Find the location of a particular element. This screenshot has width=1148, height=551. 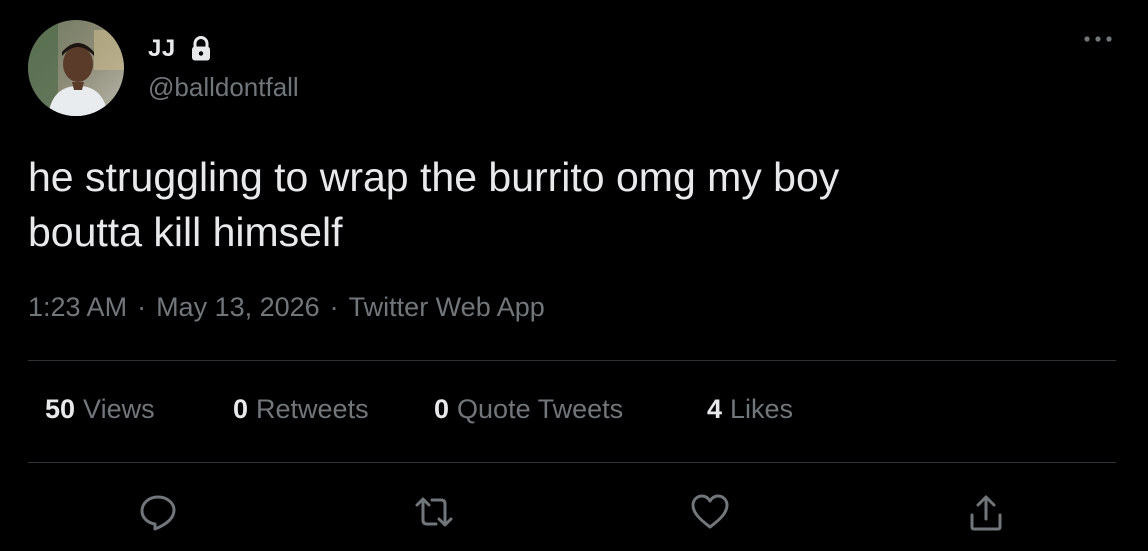

retweet-button is located at coordinates (434, 512).